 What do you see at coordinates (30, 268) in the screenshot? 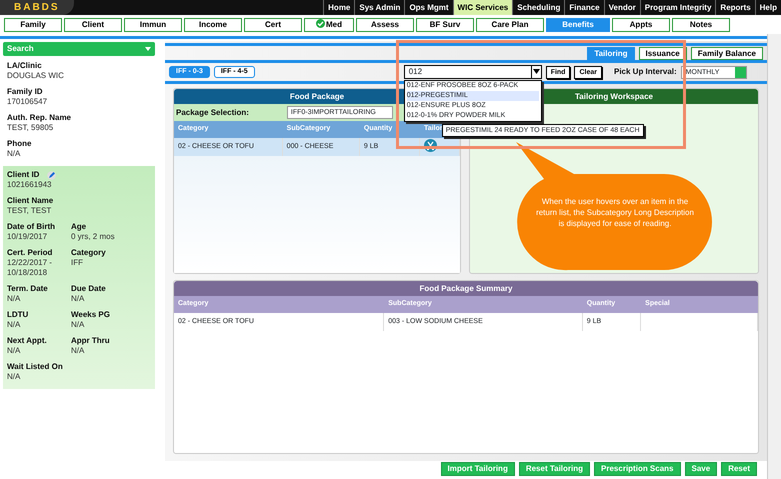
I see `field-value: 12/22/2017 - 10/18/2018` at bounding box center [30, 268].